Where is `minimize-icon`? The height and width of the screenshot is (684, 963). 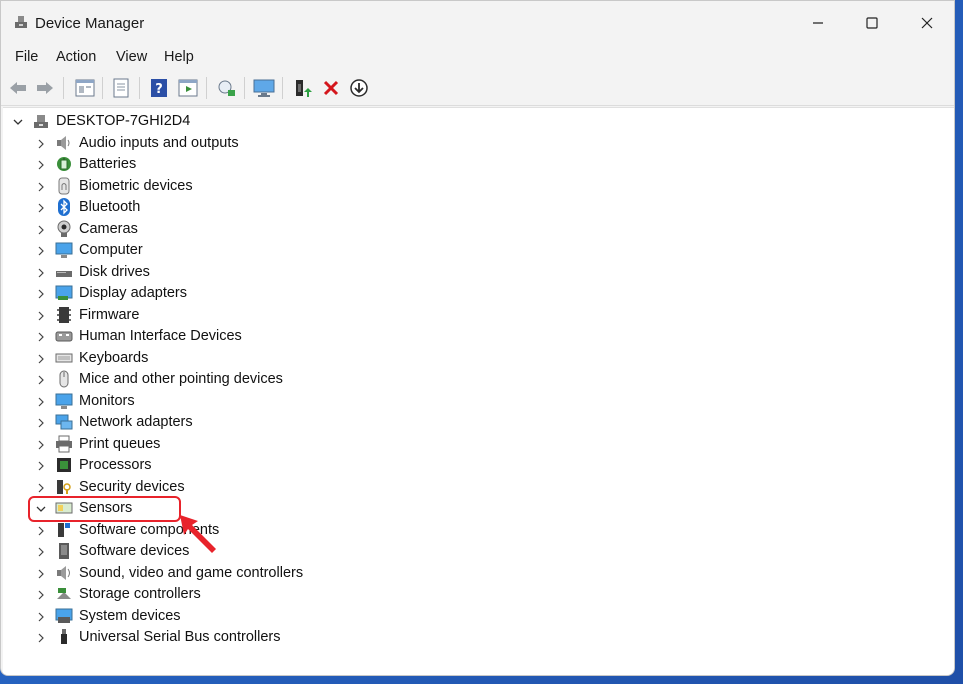 minimize-icon is located at coordinates (818, 23).